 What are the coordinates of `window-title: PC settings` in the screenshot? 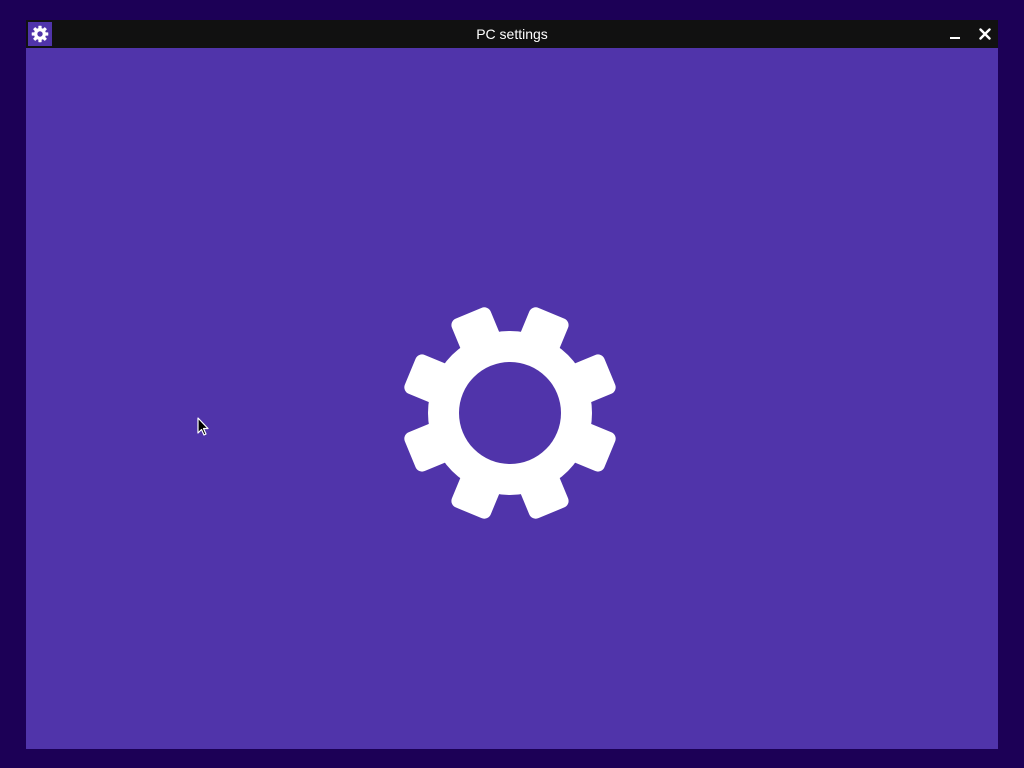 It's located at (512, 34).